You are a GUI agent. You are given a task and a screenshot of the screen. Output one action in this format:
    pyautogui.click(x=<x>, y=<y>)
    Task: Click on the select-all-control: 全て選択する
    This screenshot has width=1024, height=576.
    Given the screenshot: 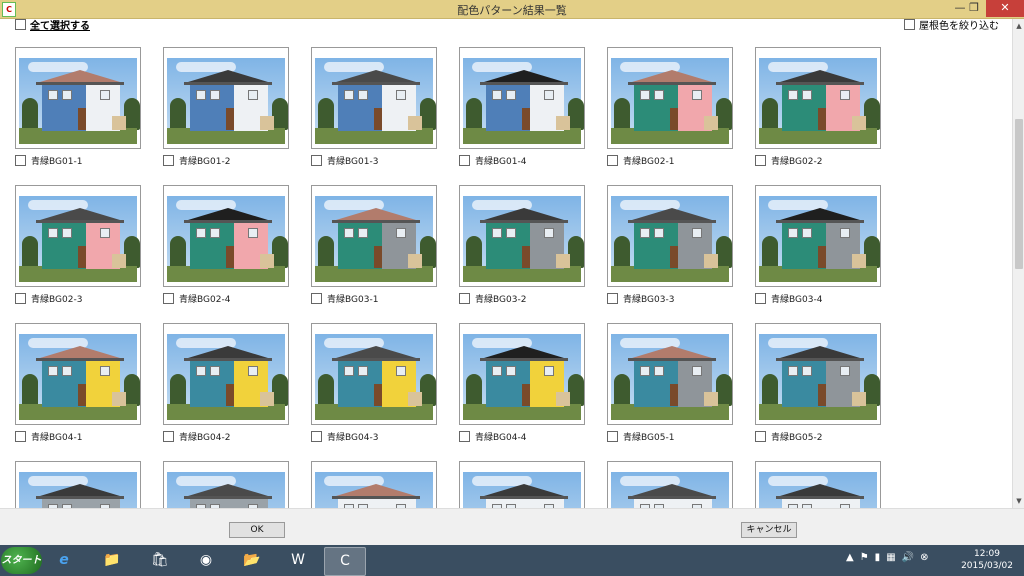 What is the action you would take?
    pyautogui.click(x=52, y=25)
    